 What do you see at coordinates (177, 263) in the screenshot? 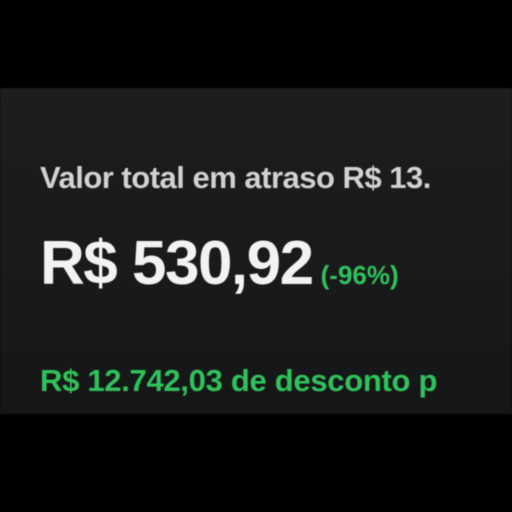
I see `offer-price: R$ 530,92` at bounding box center [177, 263].